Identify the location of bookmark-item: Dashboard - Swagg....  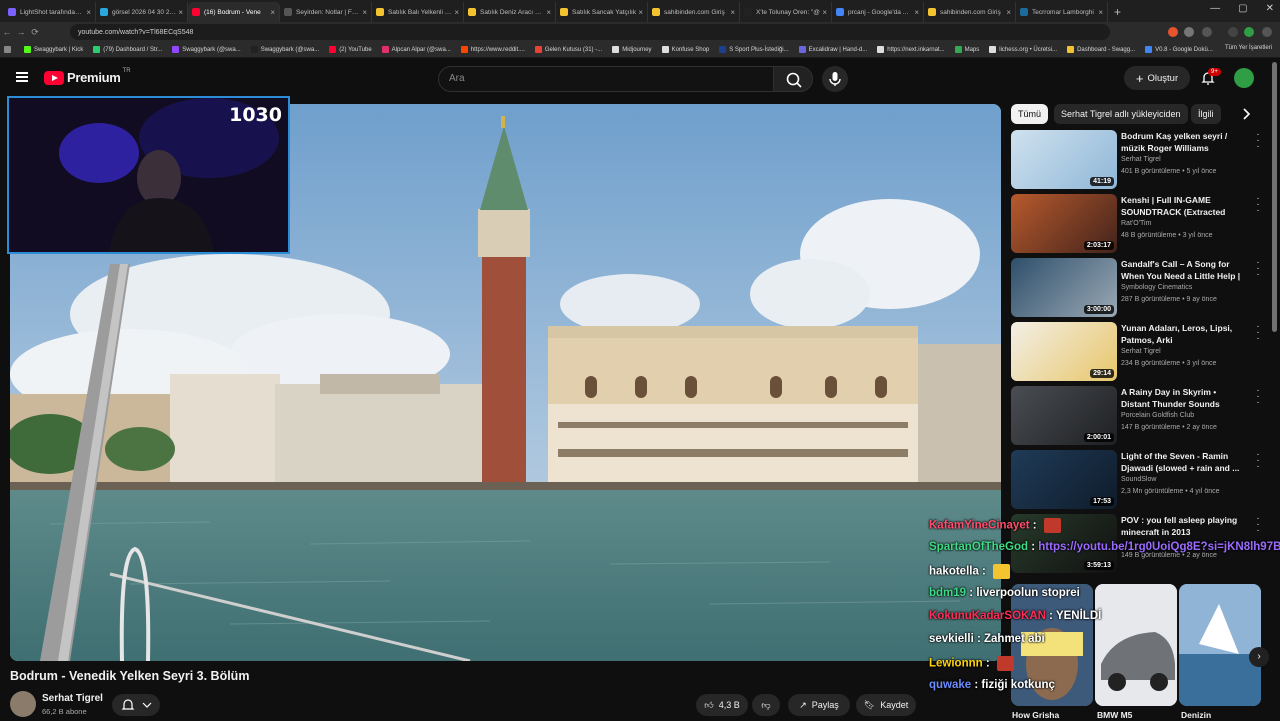
(1101, 49).